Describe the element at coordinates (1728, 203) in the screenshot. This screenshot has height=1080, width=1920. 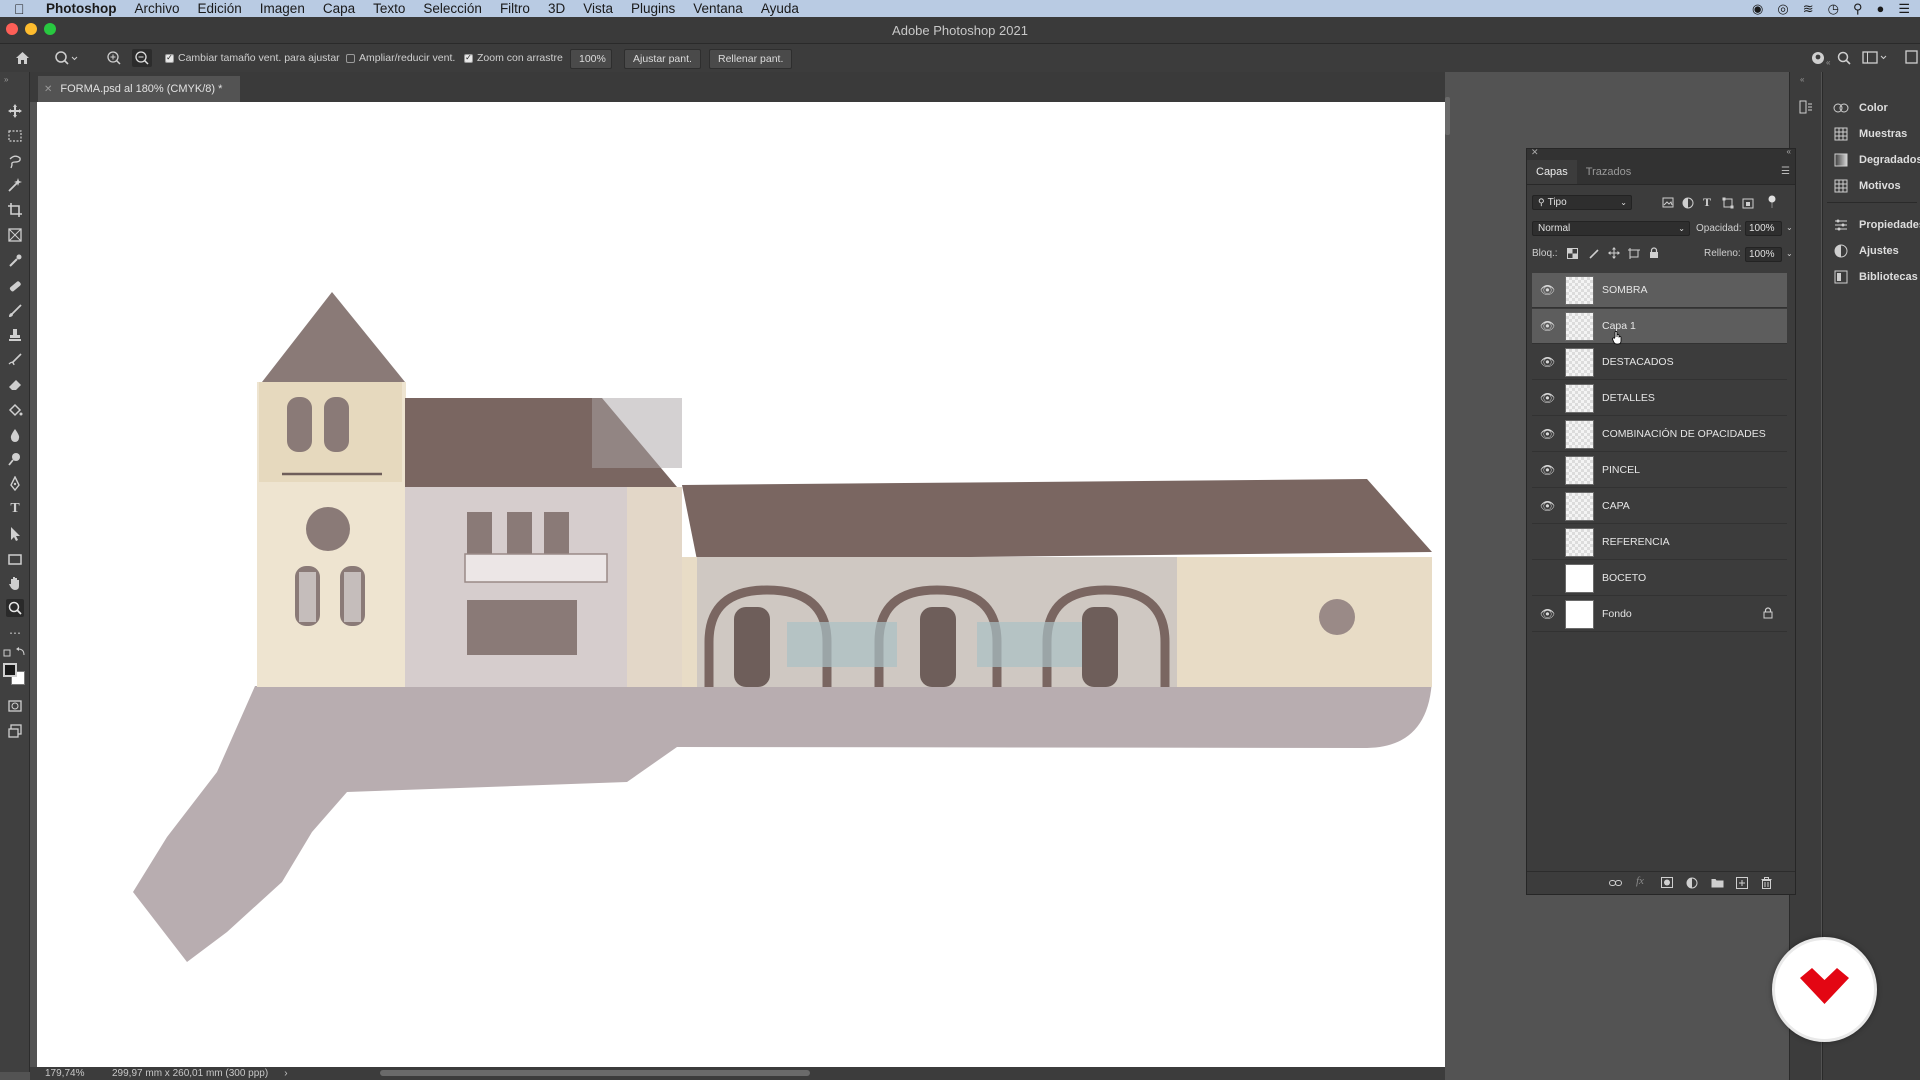
I see `filter-shape-icon` at that location.